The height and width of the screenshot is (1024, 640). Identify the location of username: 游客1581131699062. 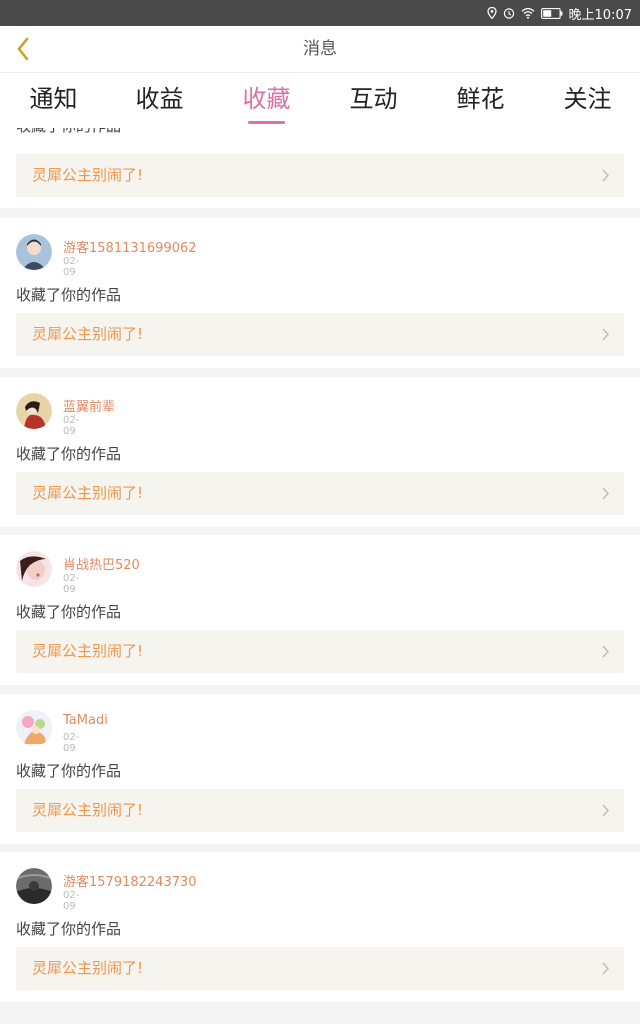
(130, 246).